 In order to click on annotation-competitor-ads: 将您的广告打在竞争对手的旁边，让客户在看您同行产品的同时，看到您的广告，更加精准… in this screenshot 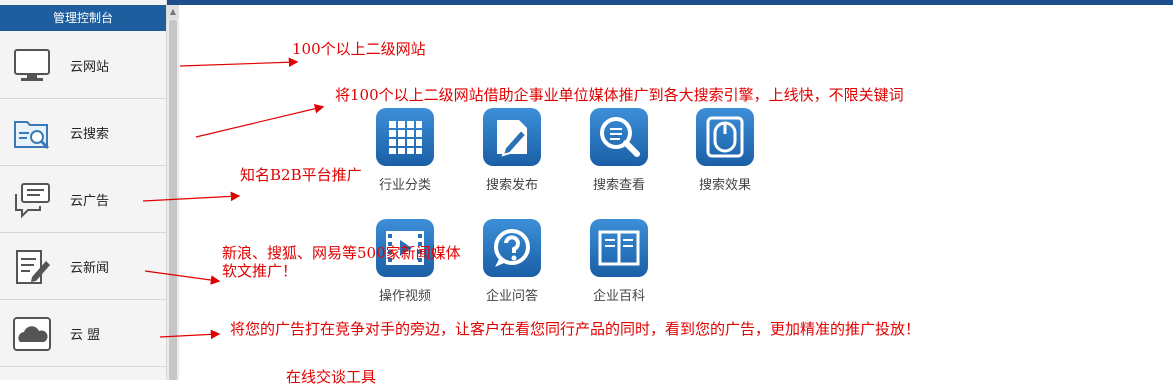, I will do `click(575, 329)`.